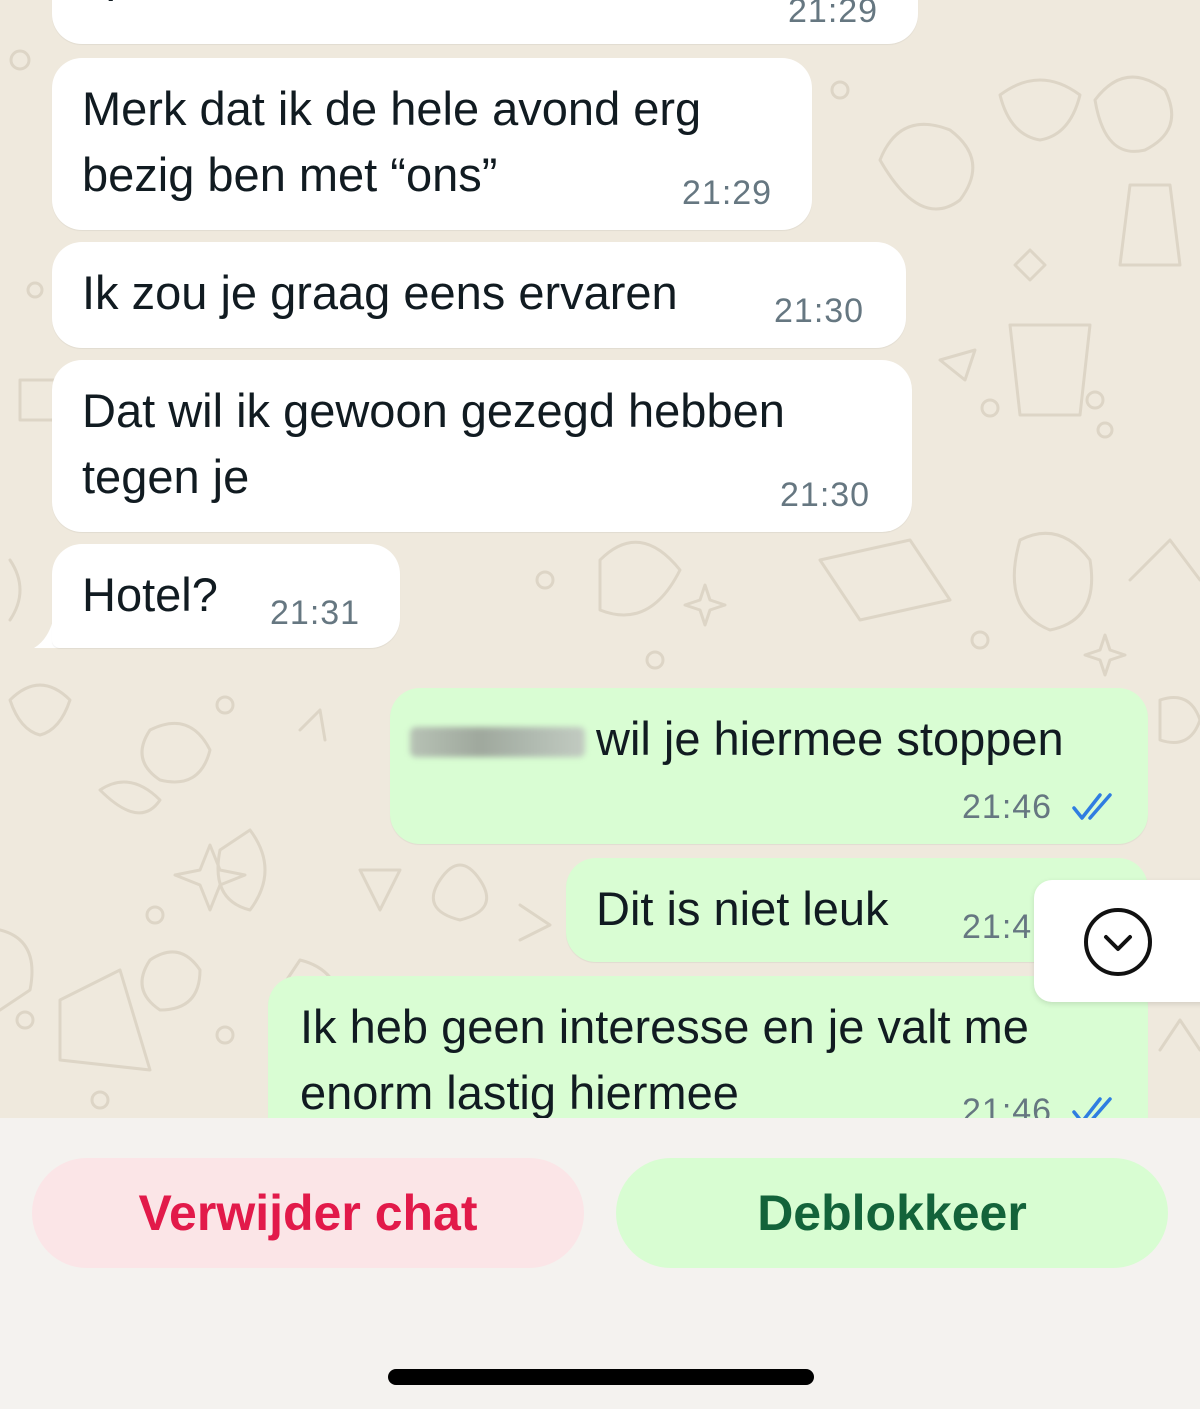  Describe the element at coordinates (830, 738) in the screenshot. I see `message-text: wil je hiermee stoppen` at that location.